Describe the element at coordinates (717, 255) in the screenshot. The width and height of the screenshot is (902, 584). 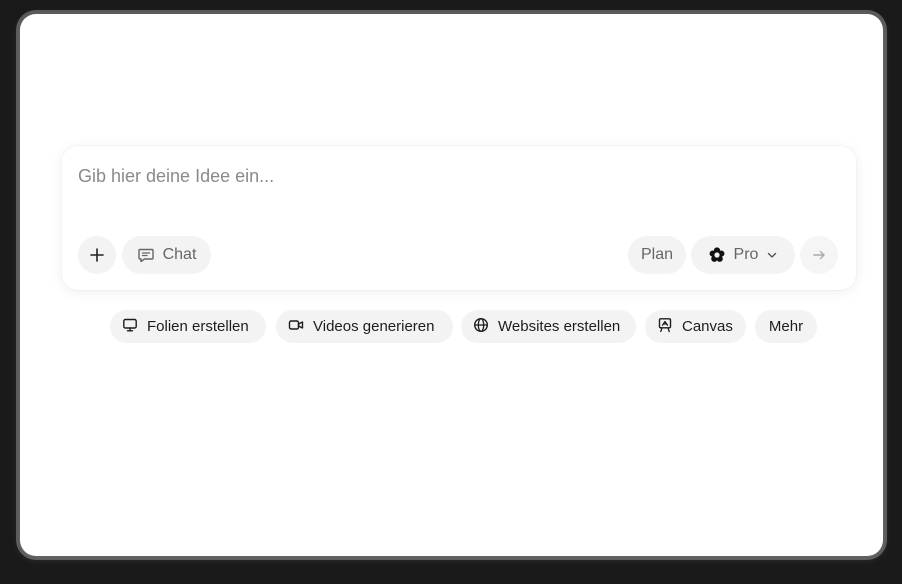
I see `flower-logo-icon` at that location.